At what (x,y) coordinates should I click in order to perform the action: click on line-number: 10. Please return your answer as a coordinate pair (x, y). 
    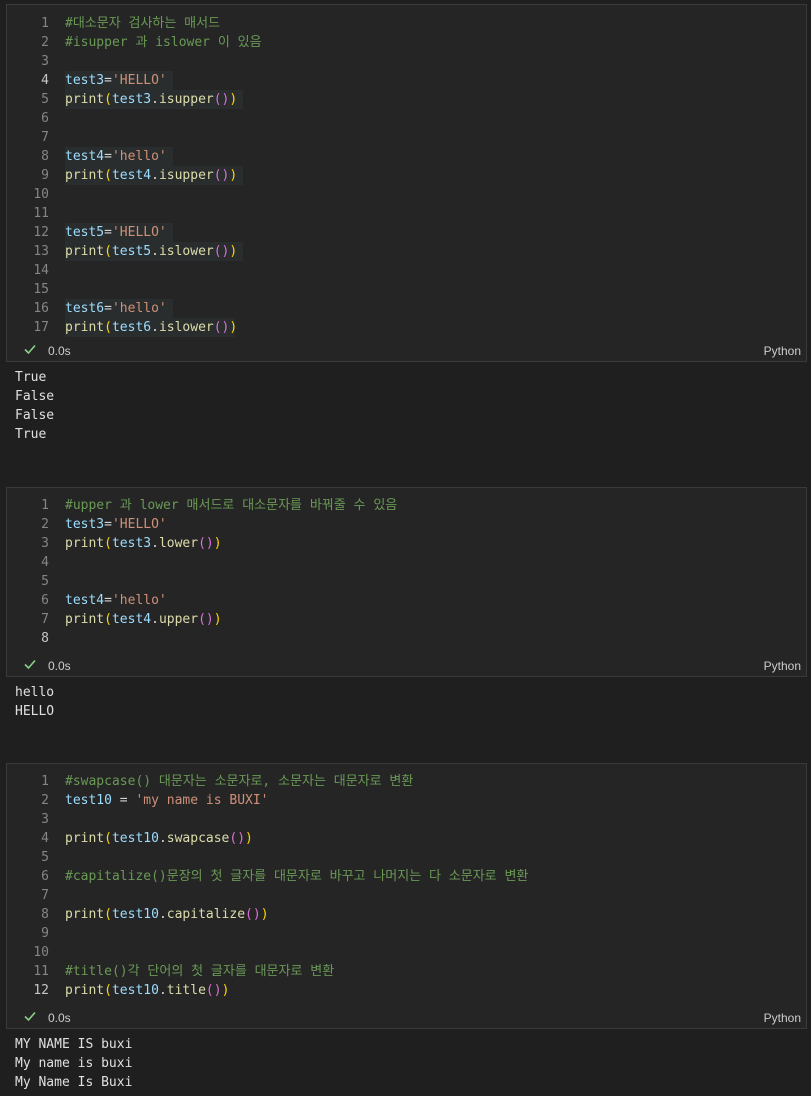
    Looking at the image, I should click on (41, 952).